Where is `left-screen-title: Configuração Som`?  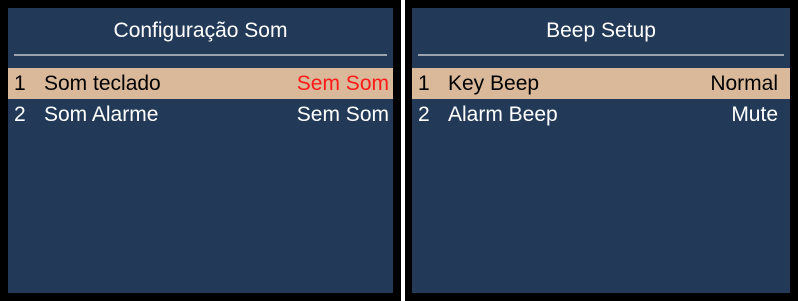 left-screen-title: Configuração Som is located at coordinates (200, 30).